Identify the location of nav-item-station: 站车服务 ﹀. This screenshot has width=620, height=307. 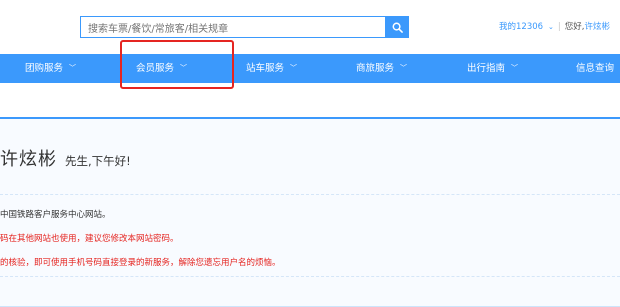
(271, 68).